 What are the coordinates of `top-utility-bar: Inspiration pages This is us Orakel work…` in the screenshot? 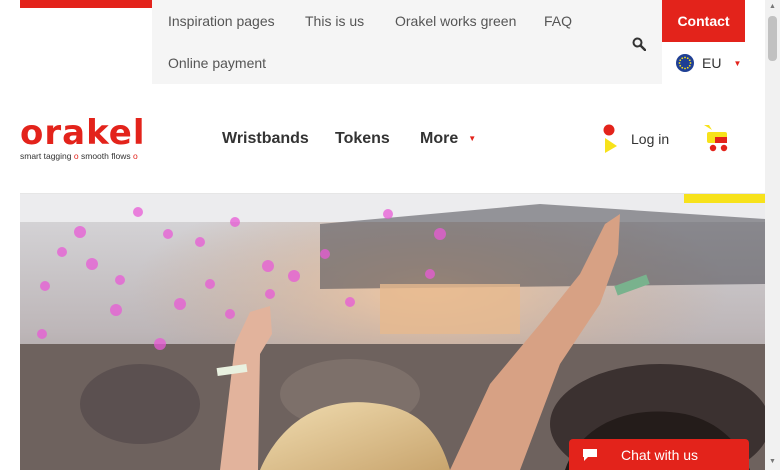 It's located at (448, 42).